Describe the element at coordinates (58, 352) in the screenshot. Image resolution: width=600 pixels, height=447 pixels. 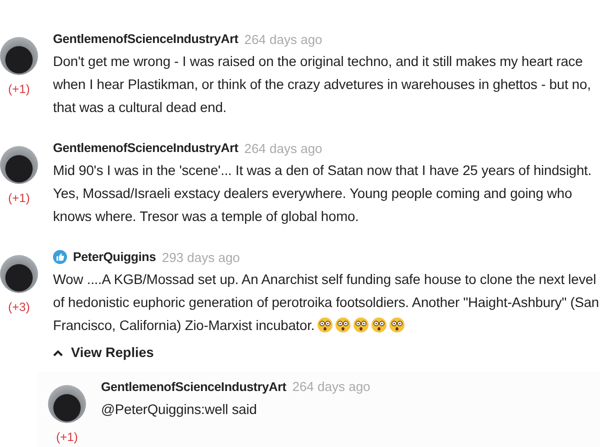
I see `caret-icon` at that location.